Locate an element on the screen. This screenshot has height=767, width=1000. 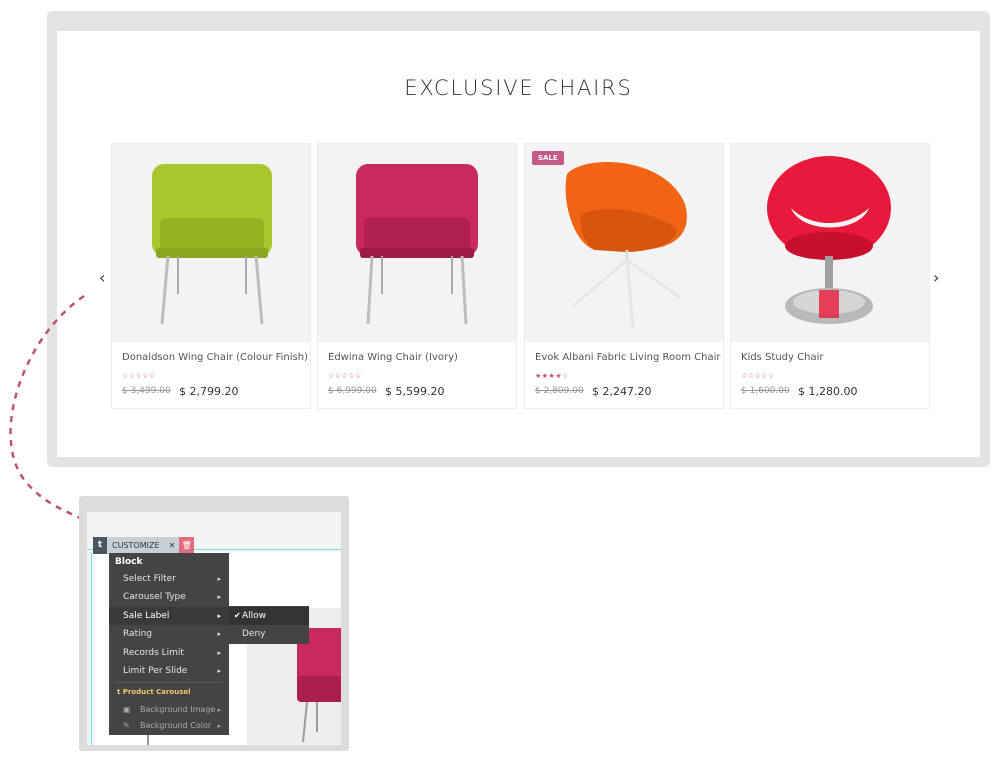
menu-item-sale-label: Sale Label ▸ is located at coordinates (169, 616).